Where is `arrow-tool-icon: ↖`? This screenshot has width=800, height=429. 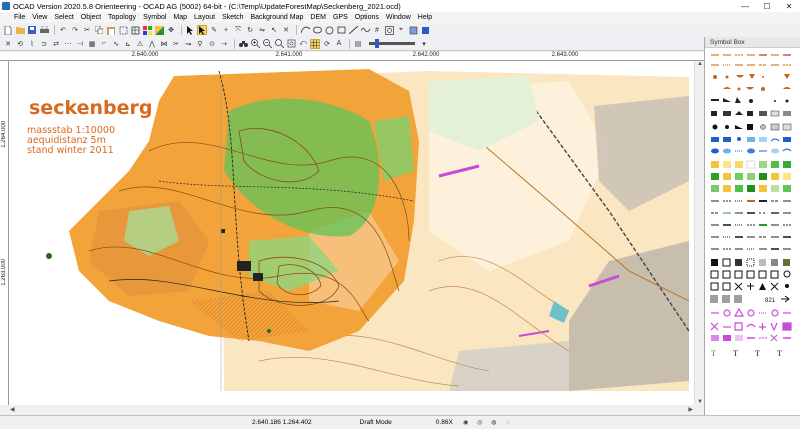
arrow-tool-icon: ↖ is located at coordinates (274, 30).